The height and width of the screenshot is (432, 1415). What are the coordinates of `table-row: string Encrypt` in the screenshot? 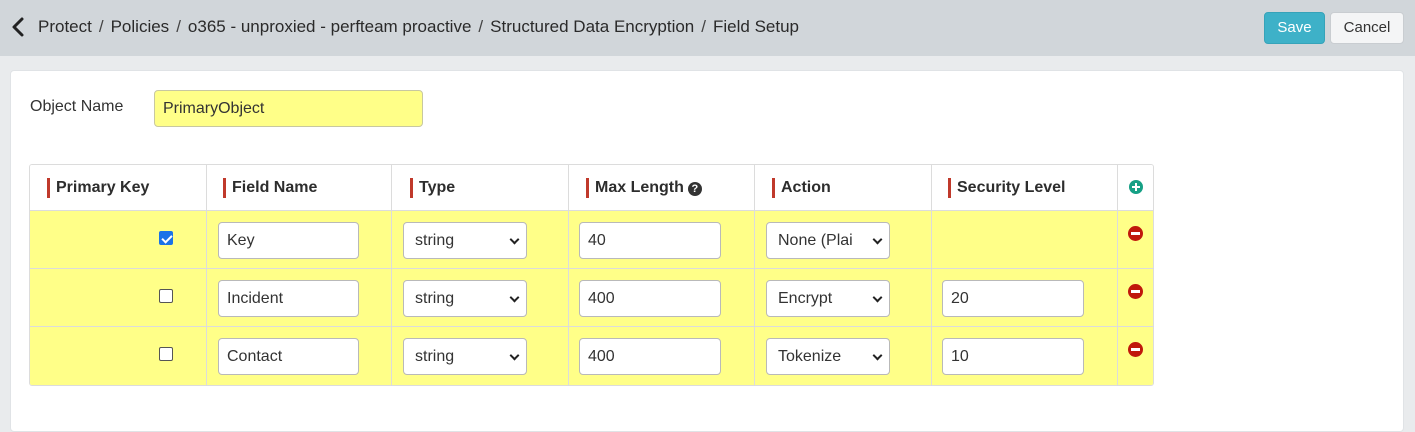 It's located at (591, 298).